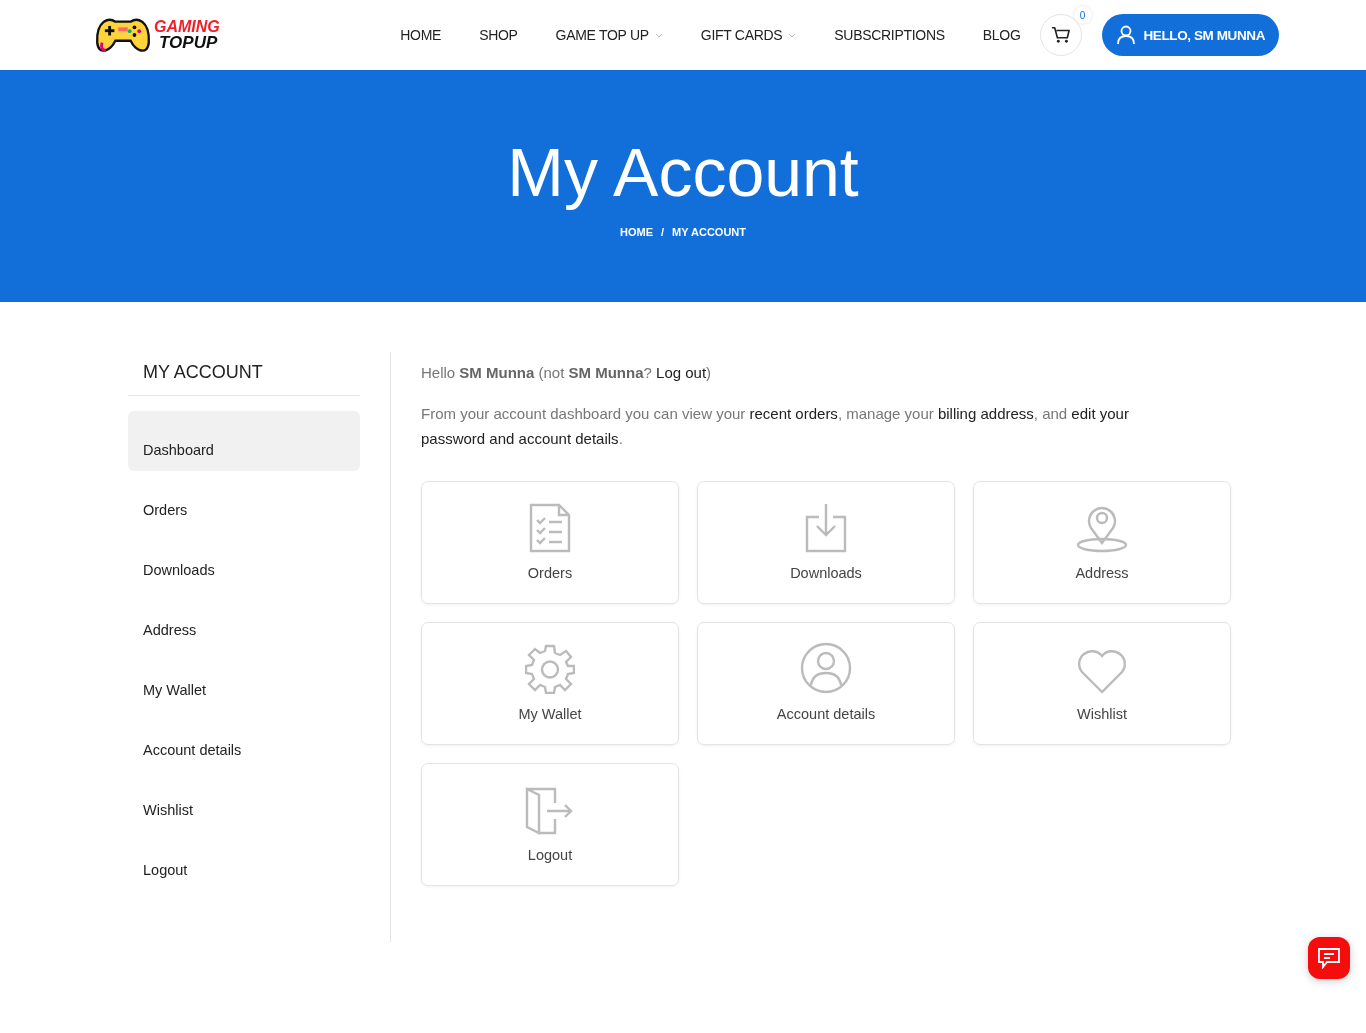 The image size is (1366, 1033). I want to click on cart-icon, so click(1060, 35).